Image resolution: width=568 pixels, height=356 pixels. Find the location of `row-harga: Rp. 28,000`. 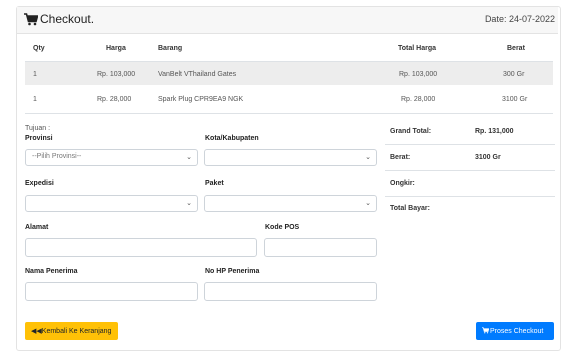

row-harga: Rp. 28,000 is located at coordinates (114, 99).